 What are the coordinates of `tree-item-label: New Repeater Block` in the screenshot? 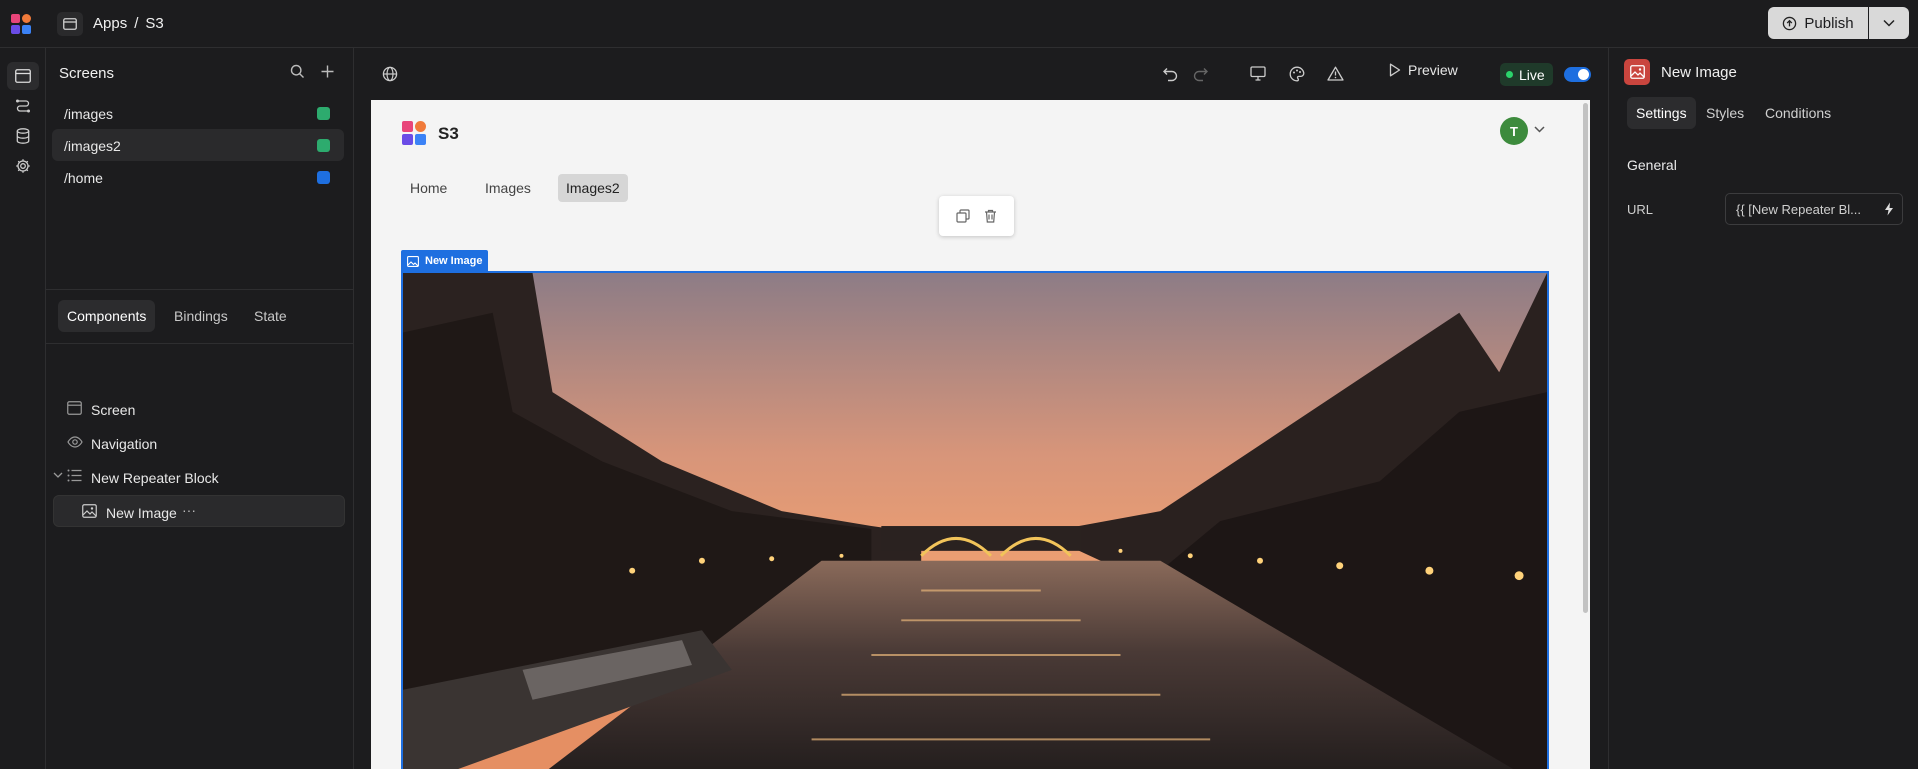 It's located at (155, 478).